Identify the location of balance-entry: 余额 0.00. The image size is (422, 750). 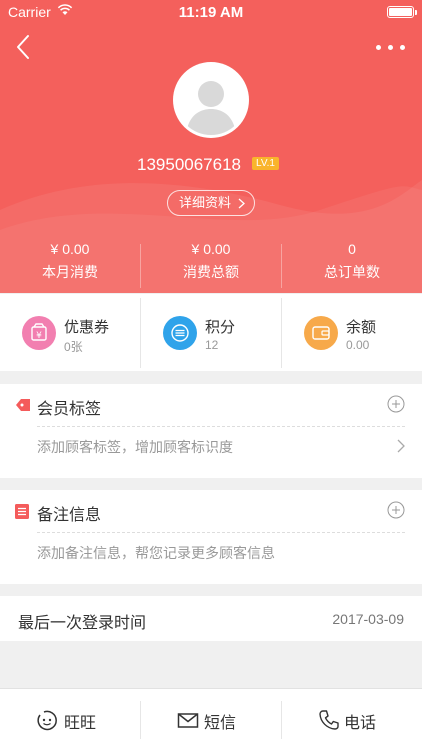
(352, 332).